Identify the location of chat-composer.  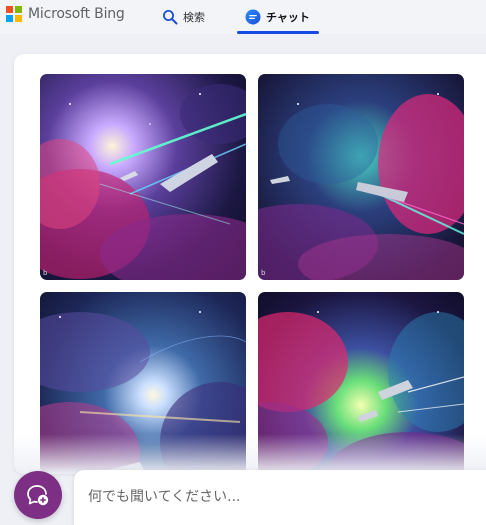
(280, 497).